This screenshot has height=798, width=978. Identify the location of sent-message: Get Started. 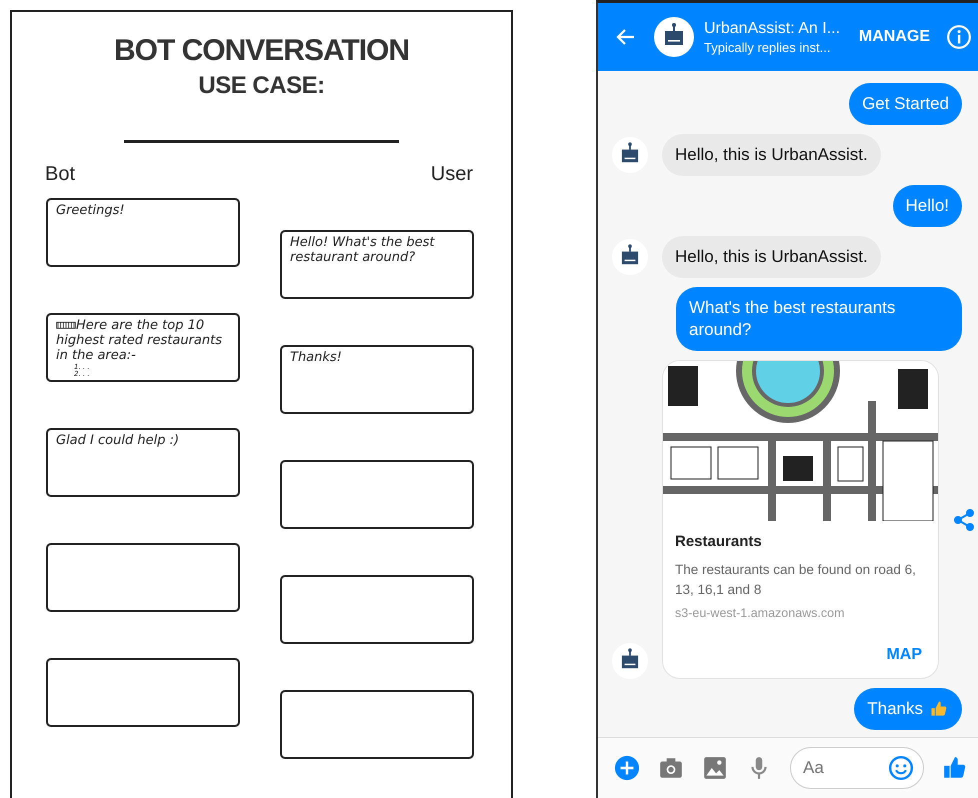
(905, 104).